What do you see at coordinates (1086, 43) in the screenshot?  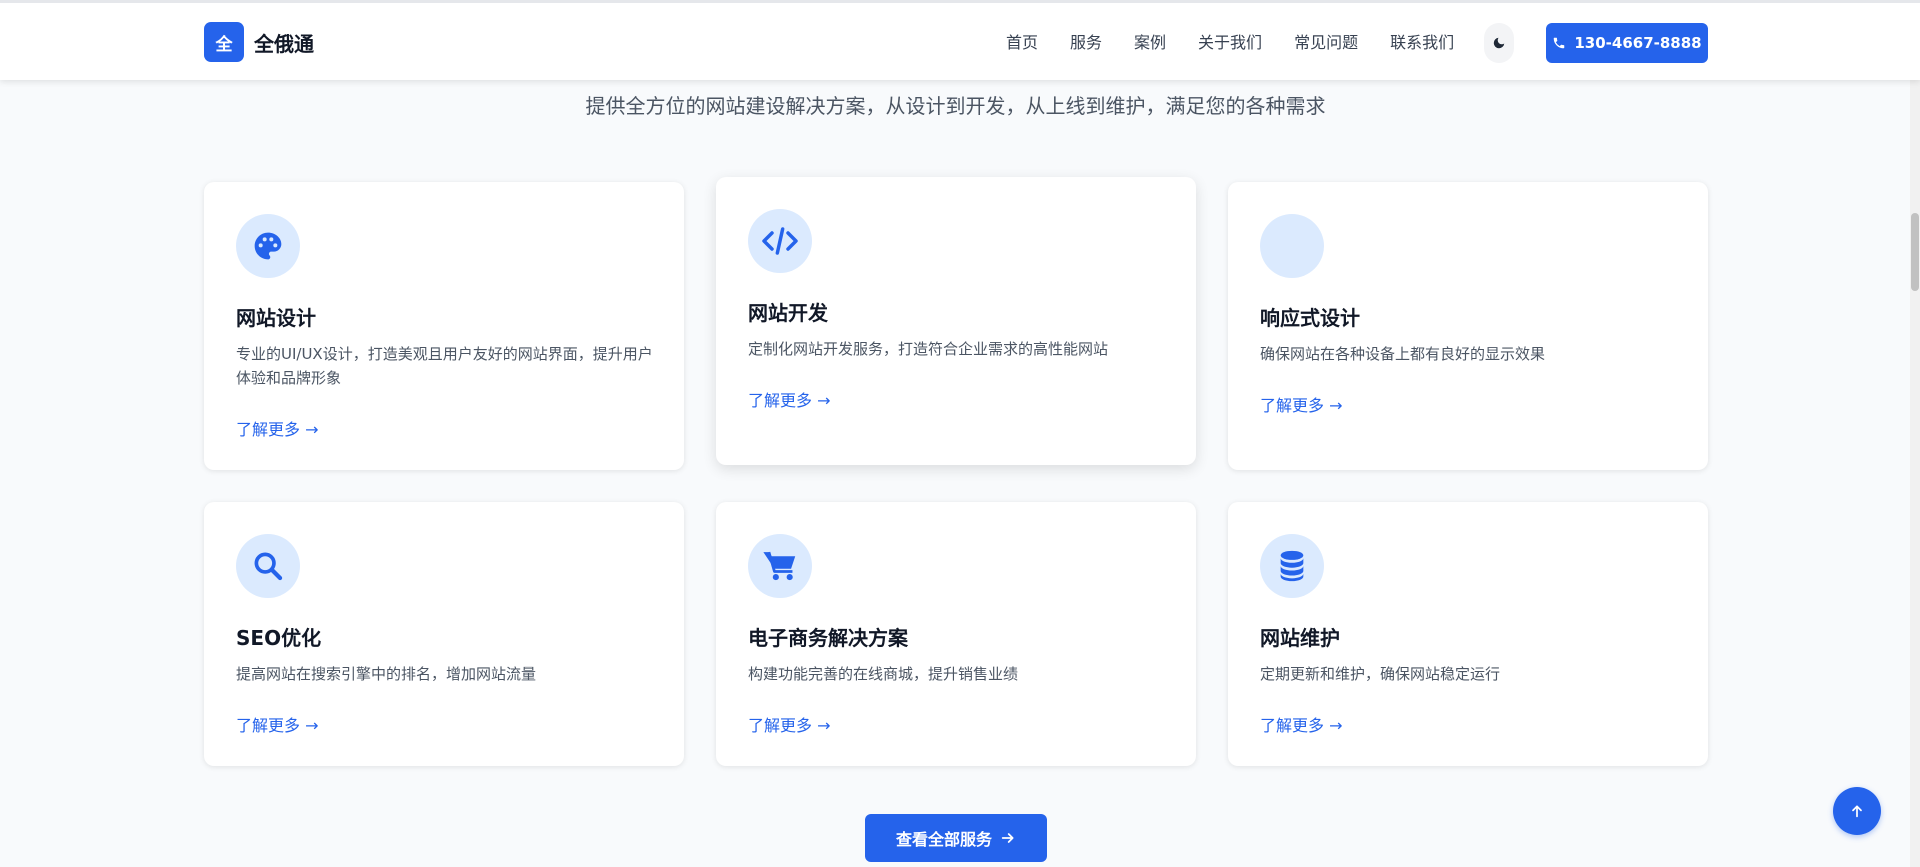 I see `nav-services: 服务` at bounding box center [1086, 43].